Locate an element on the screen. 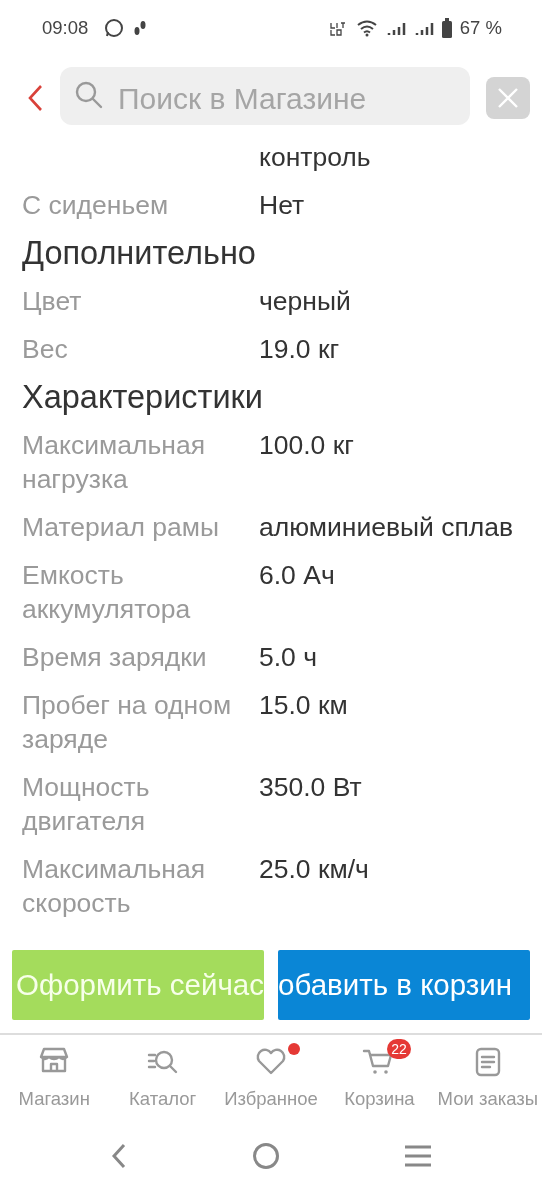 This screenshot has height=1200, width=542. spec-label: Пробег на одном заряде is located at coordinates (127, 722).